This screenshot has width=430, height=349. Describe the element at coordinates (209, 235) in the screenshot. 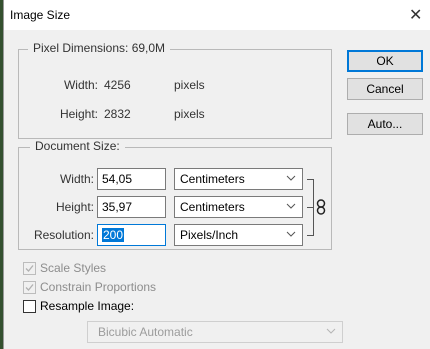

I see `resolution-unit-value: Pixels/Inch` at that location.